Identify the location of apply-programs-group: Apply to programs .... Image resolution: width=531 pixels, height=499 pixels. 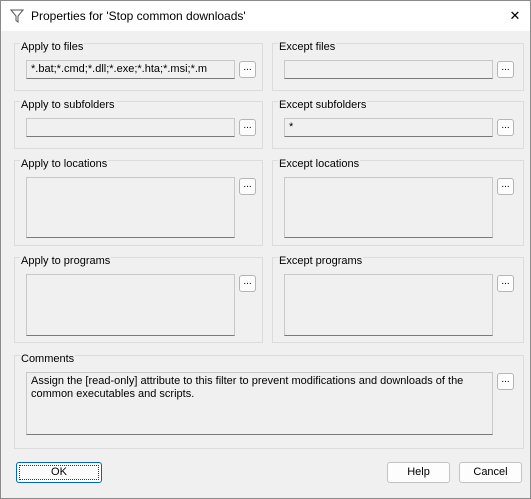
(138, 299).